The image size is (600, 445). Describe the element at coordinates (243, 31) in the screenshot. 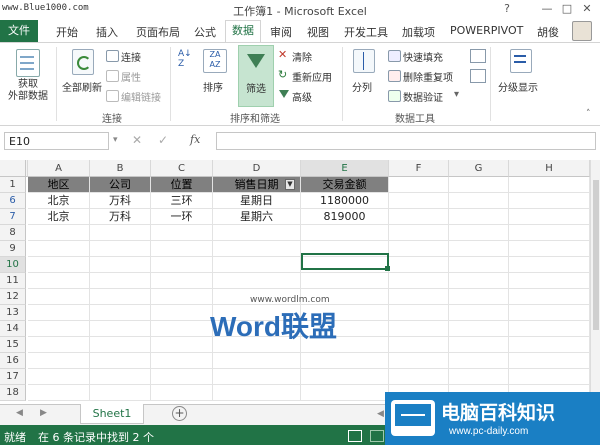

I see `tab-data: 数据` at that location.